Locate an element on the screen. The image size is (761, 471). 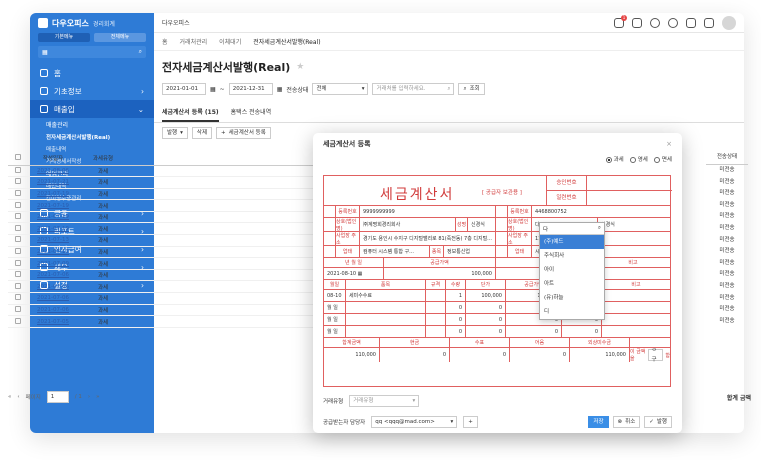
tab-home: 홈 is located at coordinates (165, 41).